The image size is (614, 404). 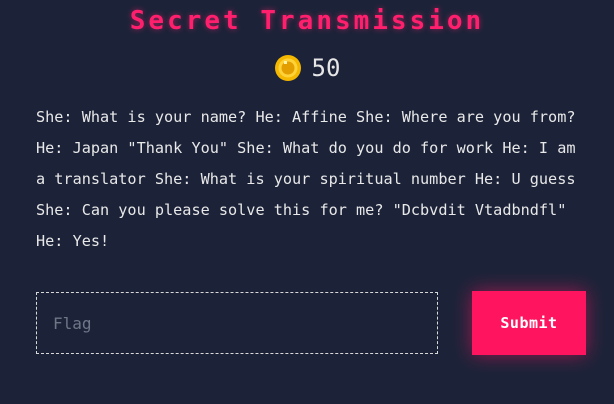 What do you see at coordinates (307, 21) in the screenshot?
I see `challenge-title: Secret Transmission` at bounding box center [307, 21].